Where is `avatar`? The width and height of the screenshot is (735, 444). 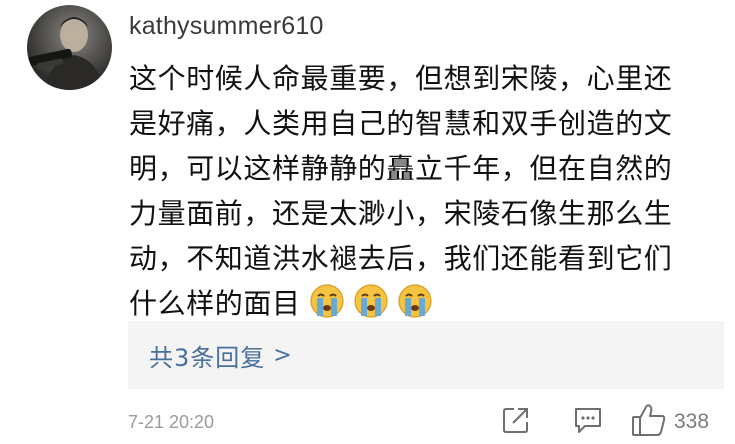 avatar is located at coordinates (69, 47).